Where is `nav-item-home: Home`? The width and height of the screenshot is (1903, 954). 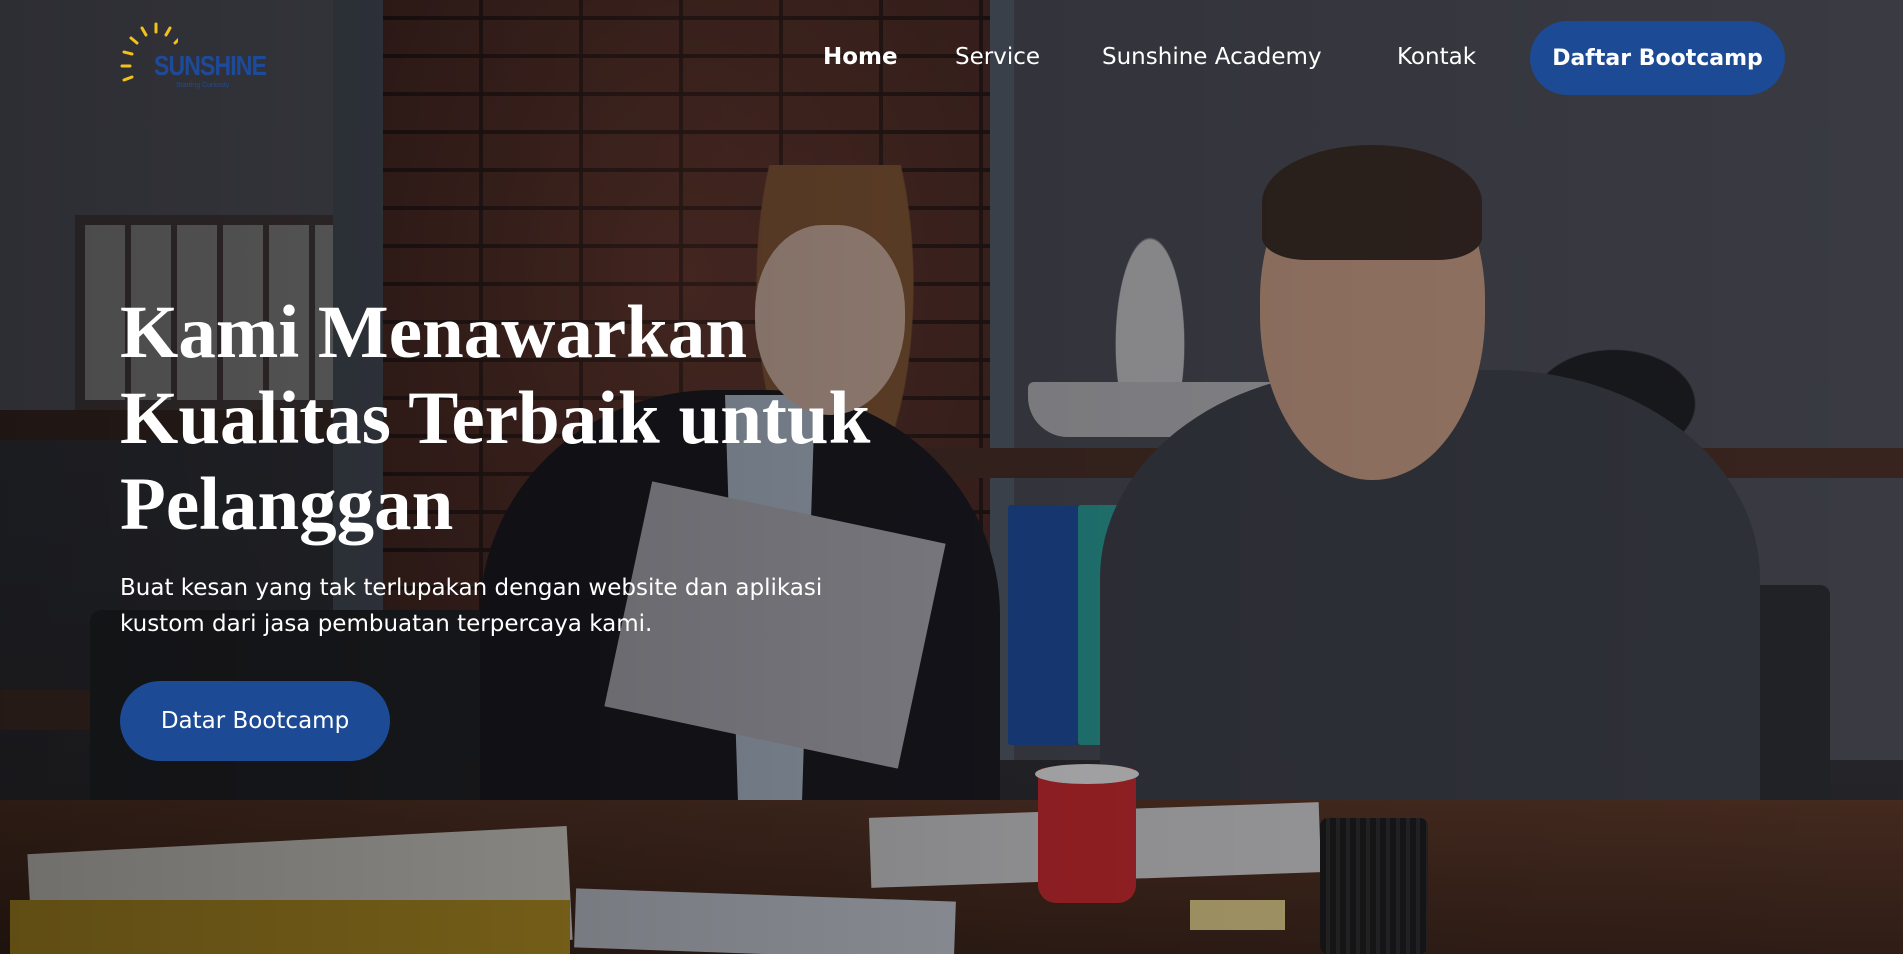
nav-item-home: Home is located at coordinates (860, 57).